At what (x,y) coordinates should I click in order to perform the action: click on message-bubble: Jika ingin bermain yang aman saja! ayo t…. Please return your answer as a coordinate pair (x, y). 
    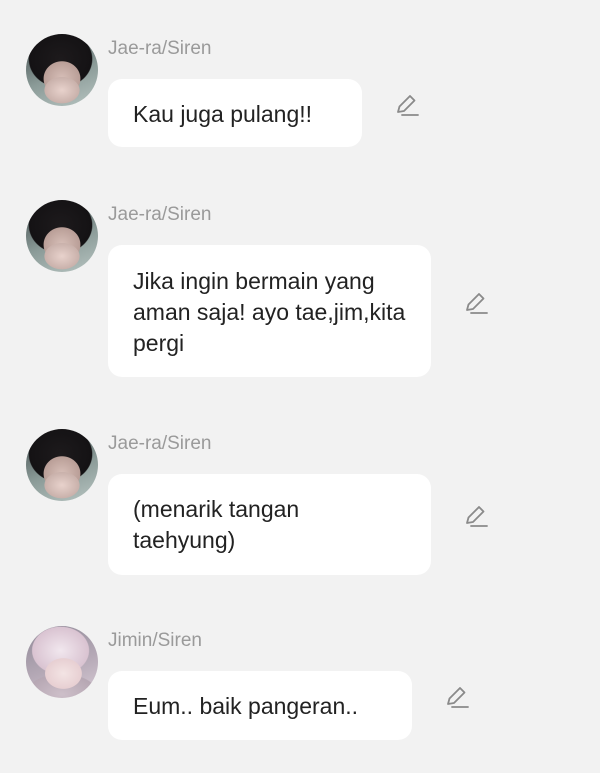
    Looking at the image, I should click on (269, 311).